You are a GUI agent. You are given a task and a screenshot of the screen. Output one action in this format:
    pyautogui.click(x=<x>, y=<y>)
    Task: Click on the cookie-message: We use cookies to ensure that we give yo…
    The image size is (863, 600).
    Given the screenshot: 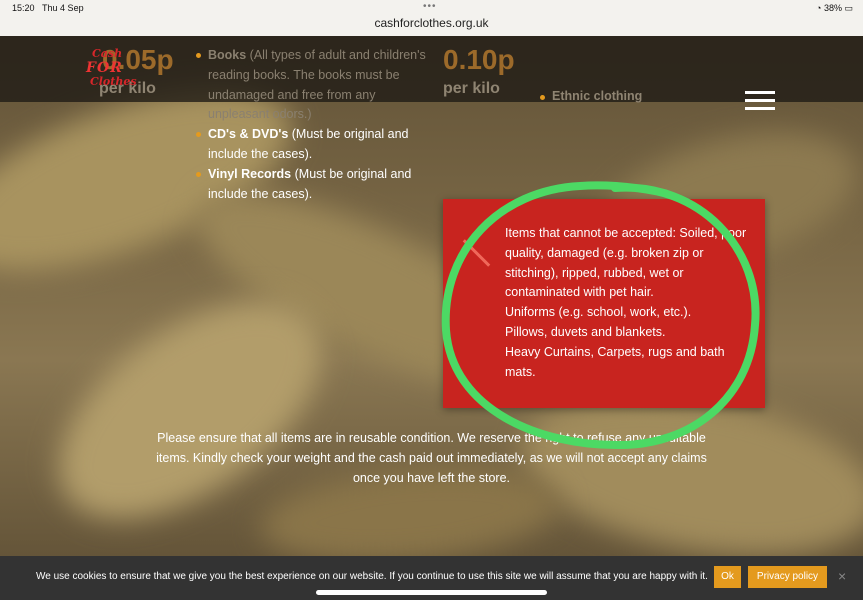 What is the action you would take?
    pyautogui.click(x=372, y=576)
    